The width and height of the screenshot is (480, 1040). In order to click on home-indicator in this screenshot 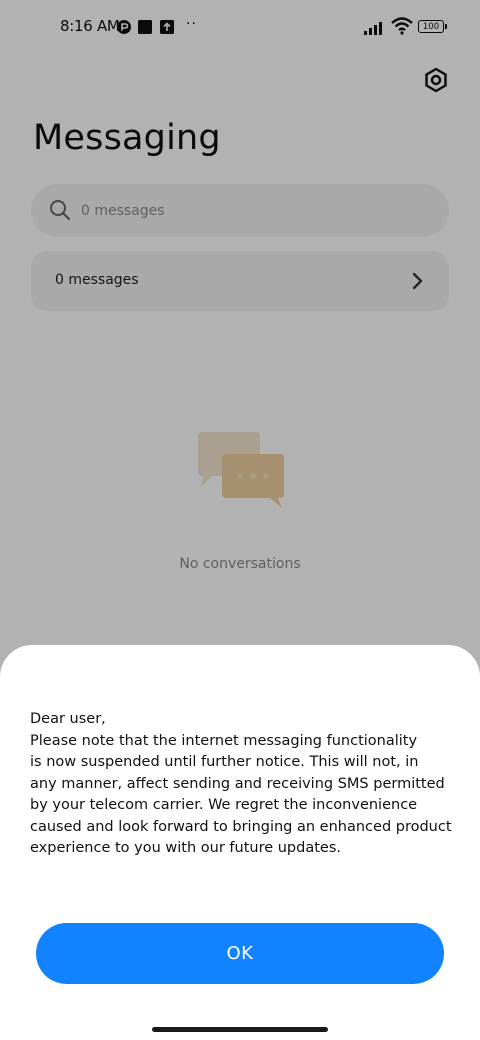, I will do `click(240, 1029)`.